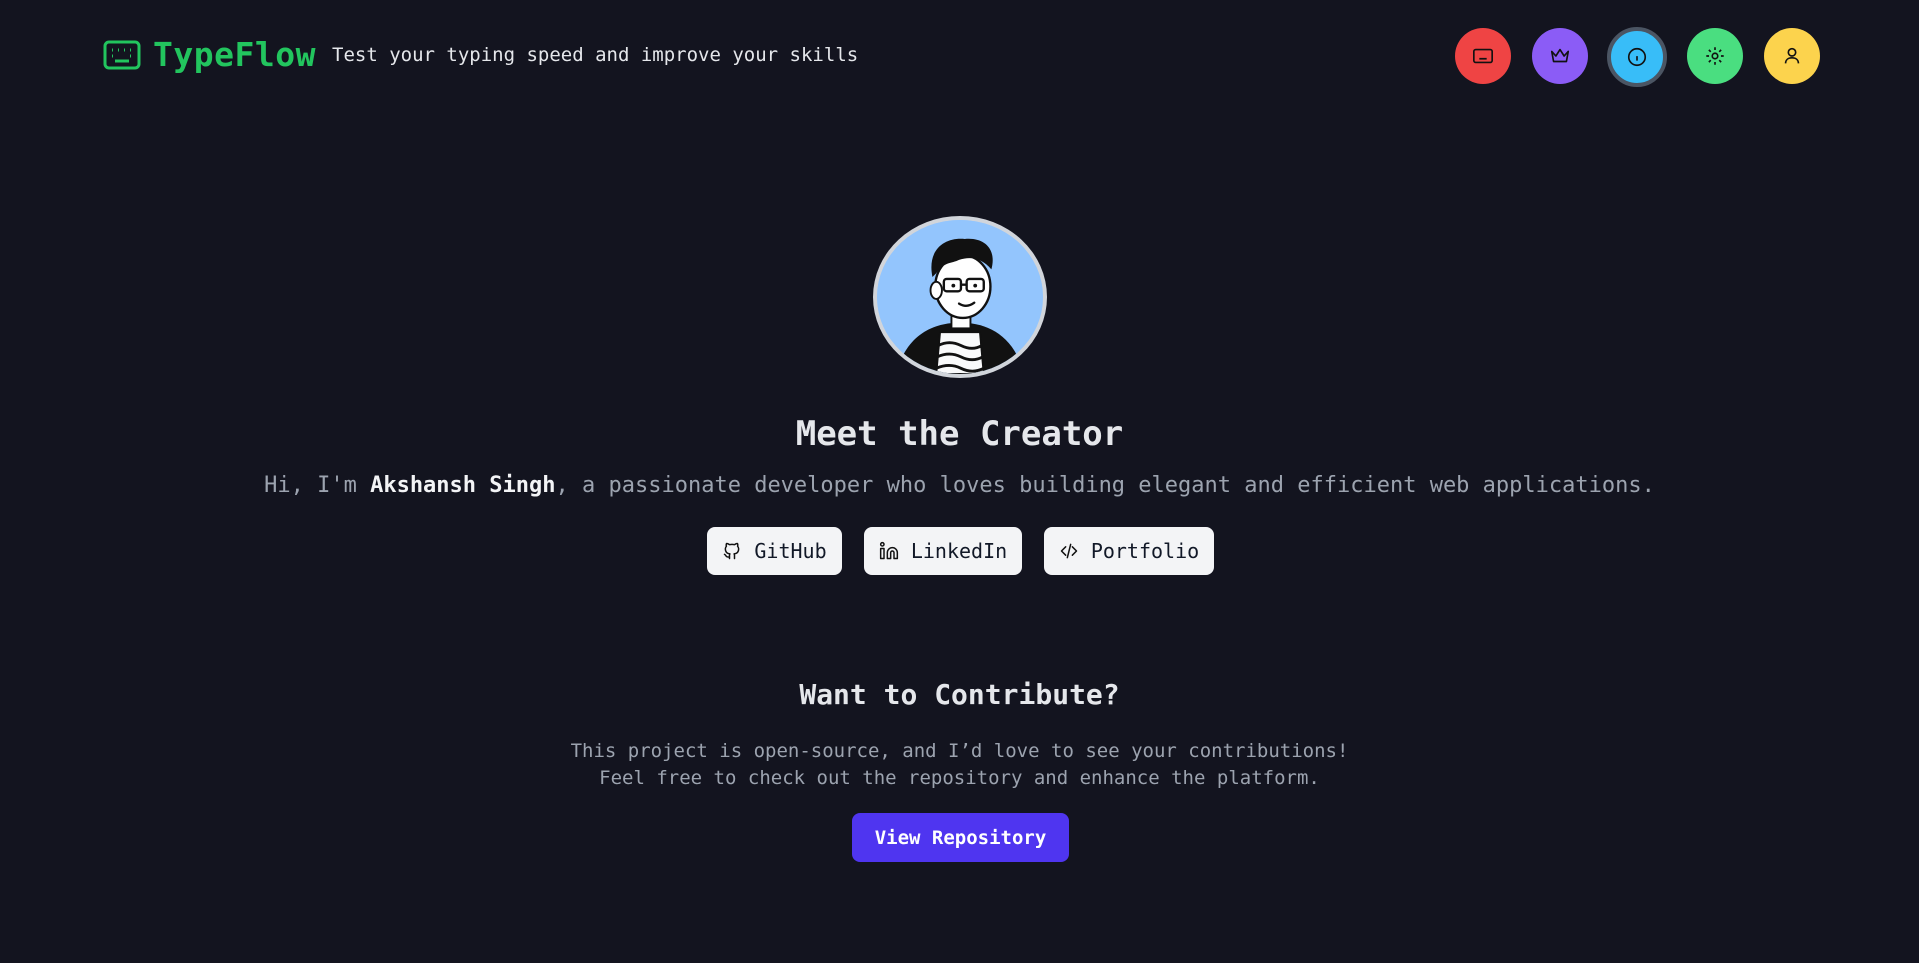 This screenshot has height=963, width=1919. I want to click on crown-icon, so click(1560, 55).